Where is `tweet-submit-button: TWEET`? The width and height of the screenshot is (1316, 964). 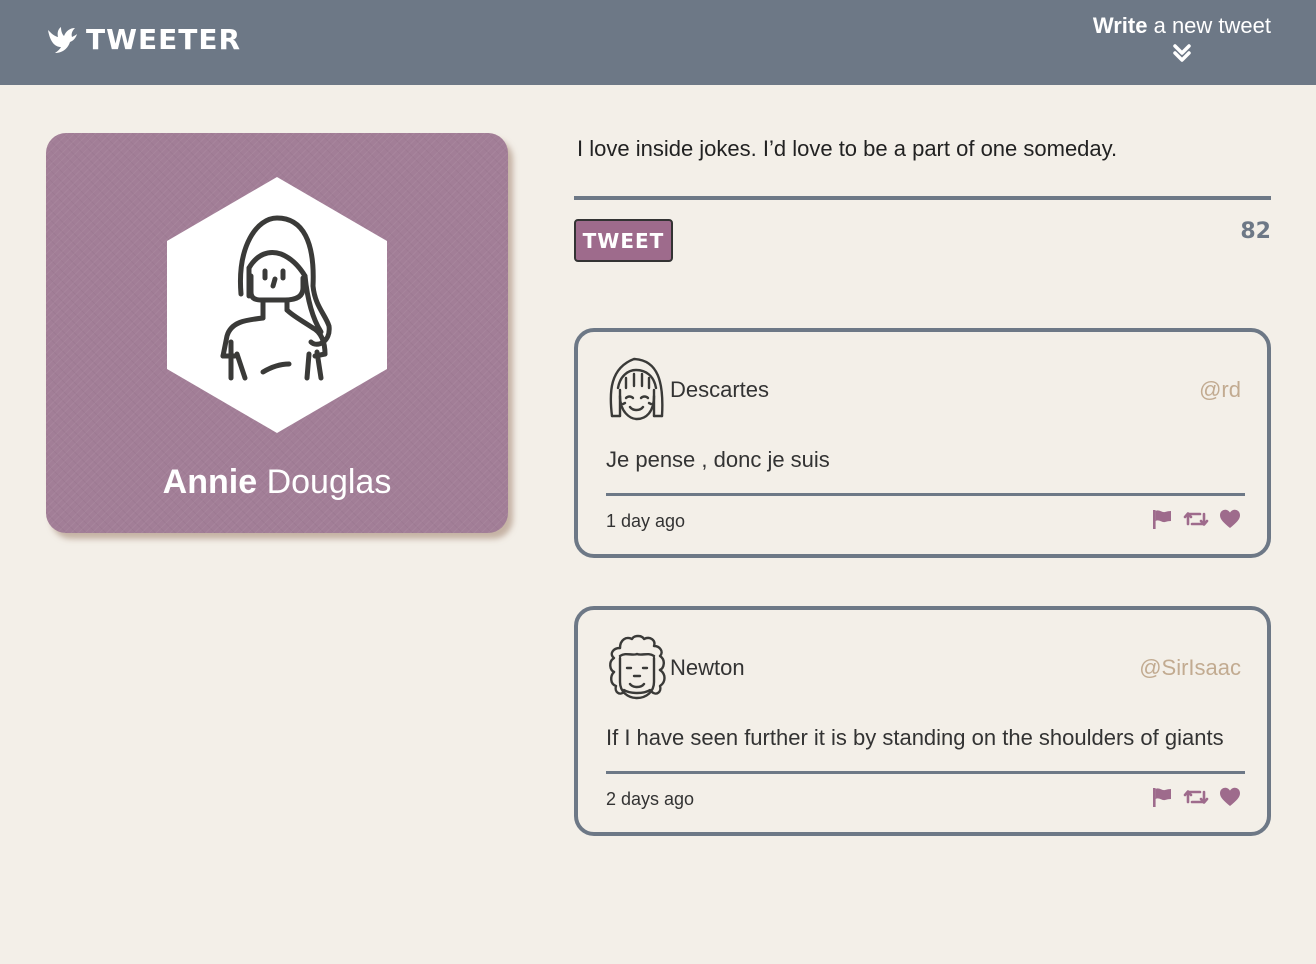
tweet-submit-button: TWEET is located at coordinates (623, 240).